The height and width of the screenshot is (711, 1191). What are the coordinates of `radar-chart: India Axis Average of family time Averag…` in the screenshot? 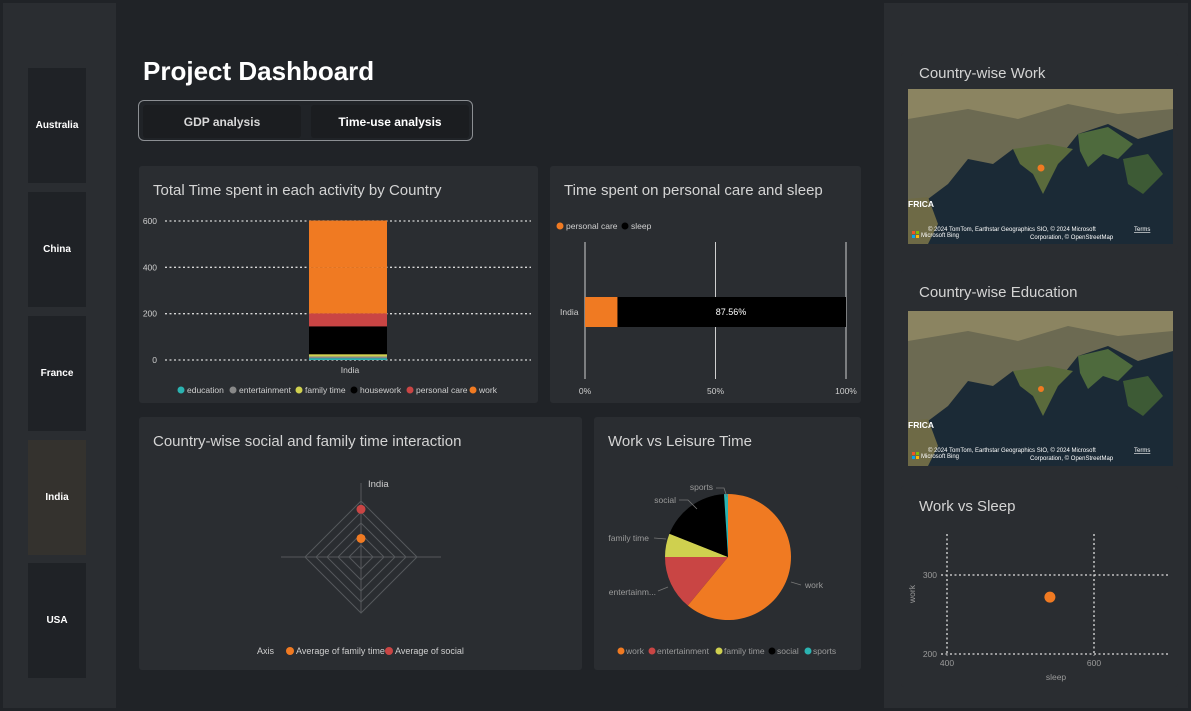 It's located at (360, 567).